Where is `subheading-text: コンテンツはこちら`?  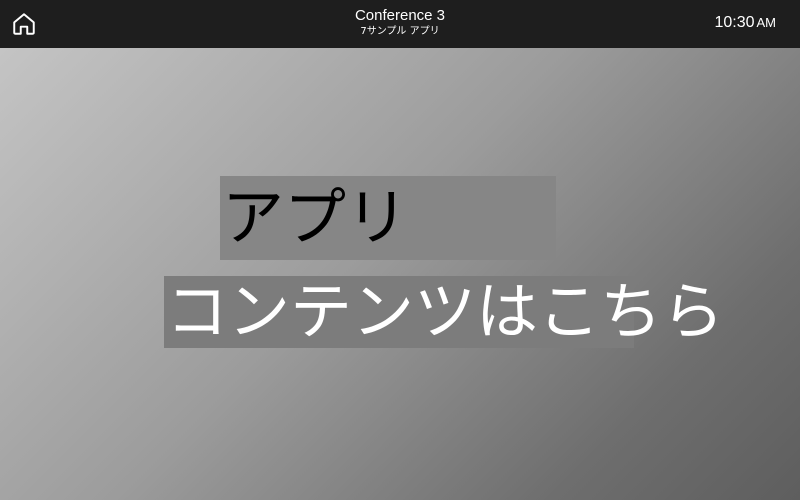
subheading-text: コンテンツはこちら is located at coordinates (445, 311).